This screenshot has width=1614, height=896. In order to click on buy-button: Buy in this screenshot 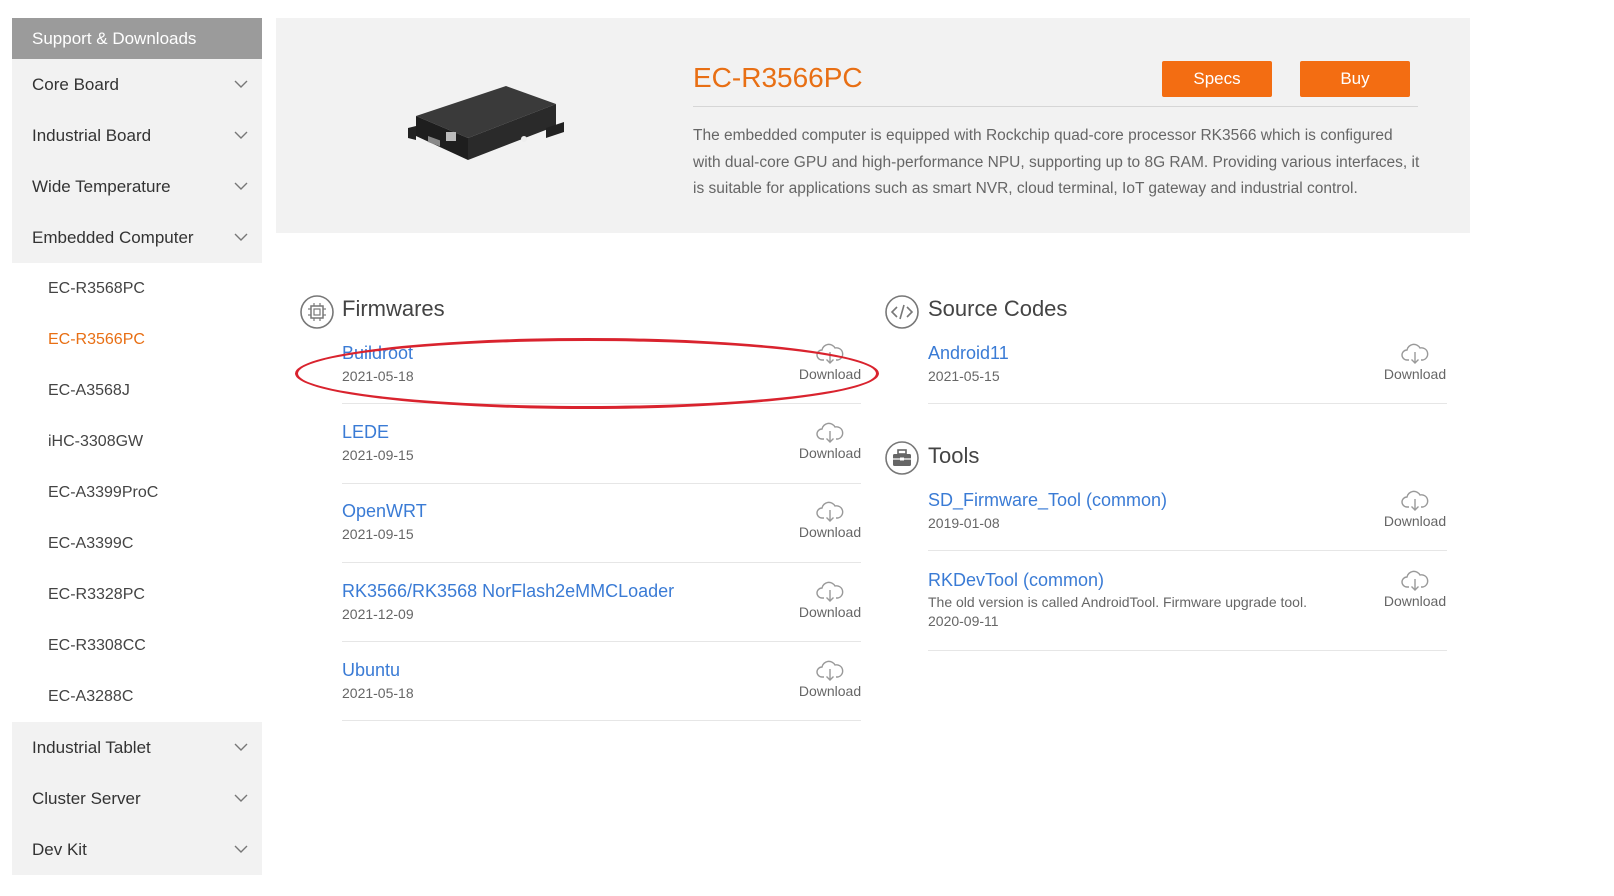, I will do `click(1355, 79)`.